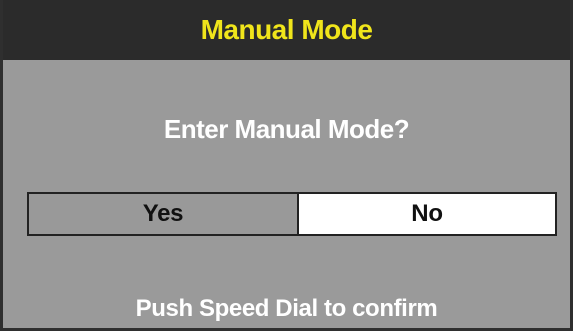 Image resolution: width=573 pixels, height=331 pixels. I want to click on dialog-title: Manual Mode, so click(286, 29).